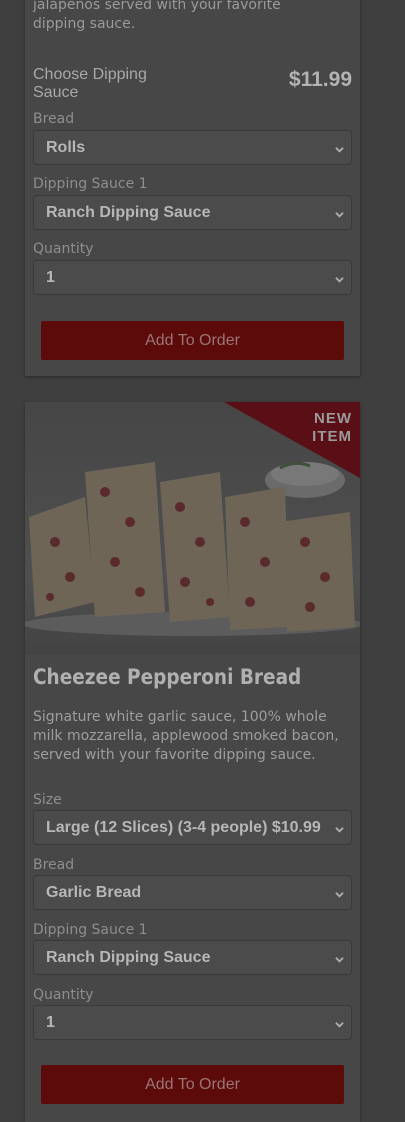 The image size is (405, 1122). Describe the element at coordinates (332, 427) in the screenshot. I see `new-item-badge: NEW ITEM` at that location.